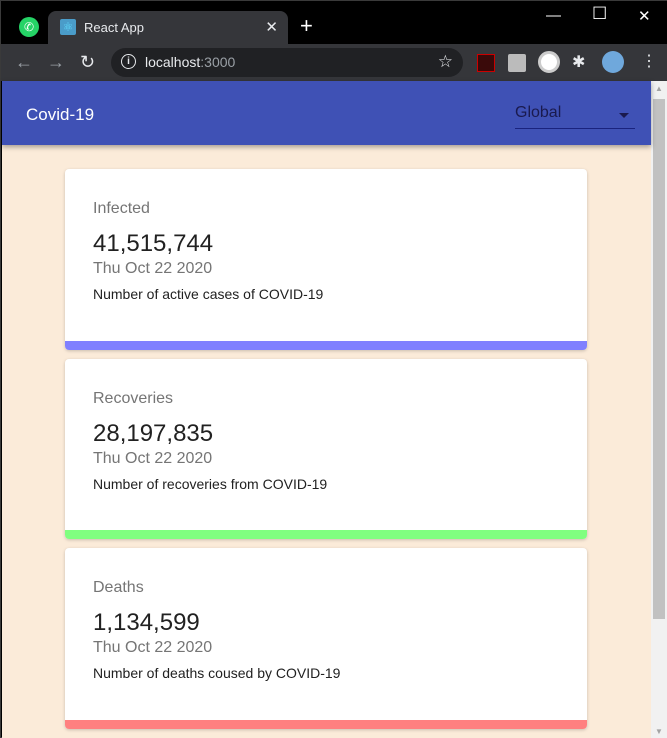 This screenshot has width=667, height=738. Describe the element at coordinates (659, 88) in the screenshot. I see `scroll-up-icon: ▲` at that location.